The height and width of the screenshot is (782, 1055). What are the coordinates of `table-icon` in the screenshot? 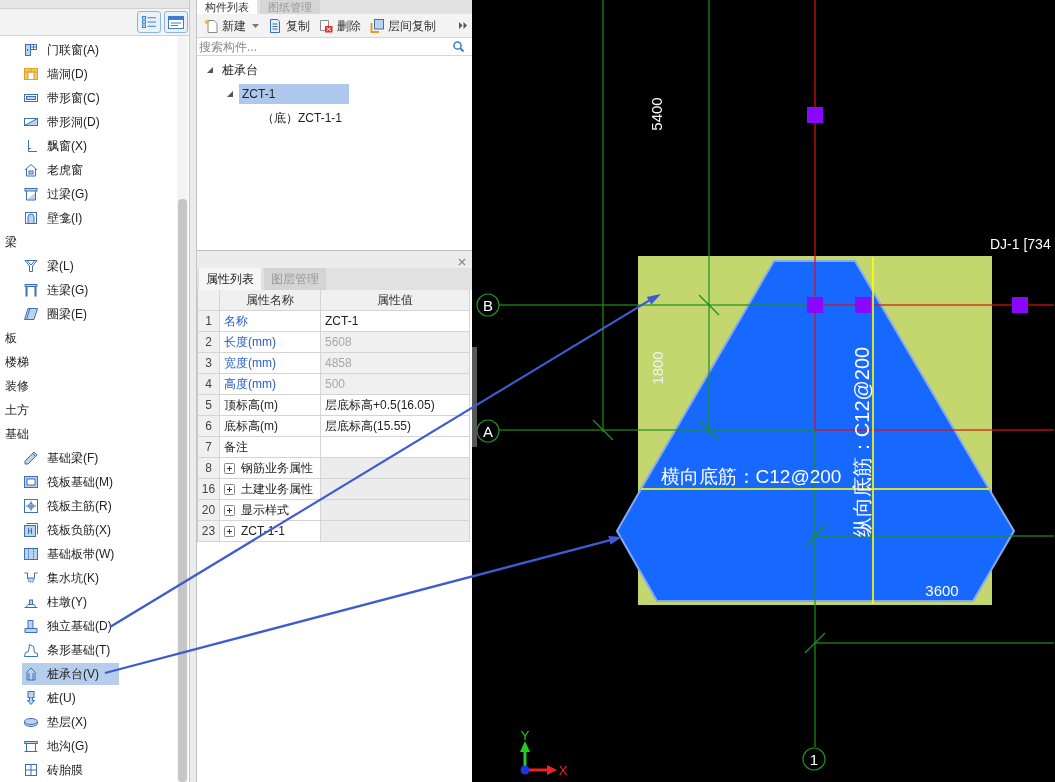 It's located at (31, 746).